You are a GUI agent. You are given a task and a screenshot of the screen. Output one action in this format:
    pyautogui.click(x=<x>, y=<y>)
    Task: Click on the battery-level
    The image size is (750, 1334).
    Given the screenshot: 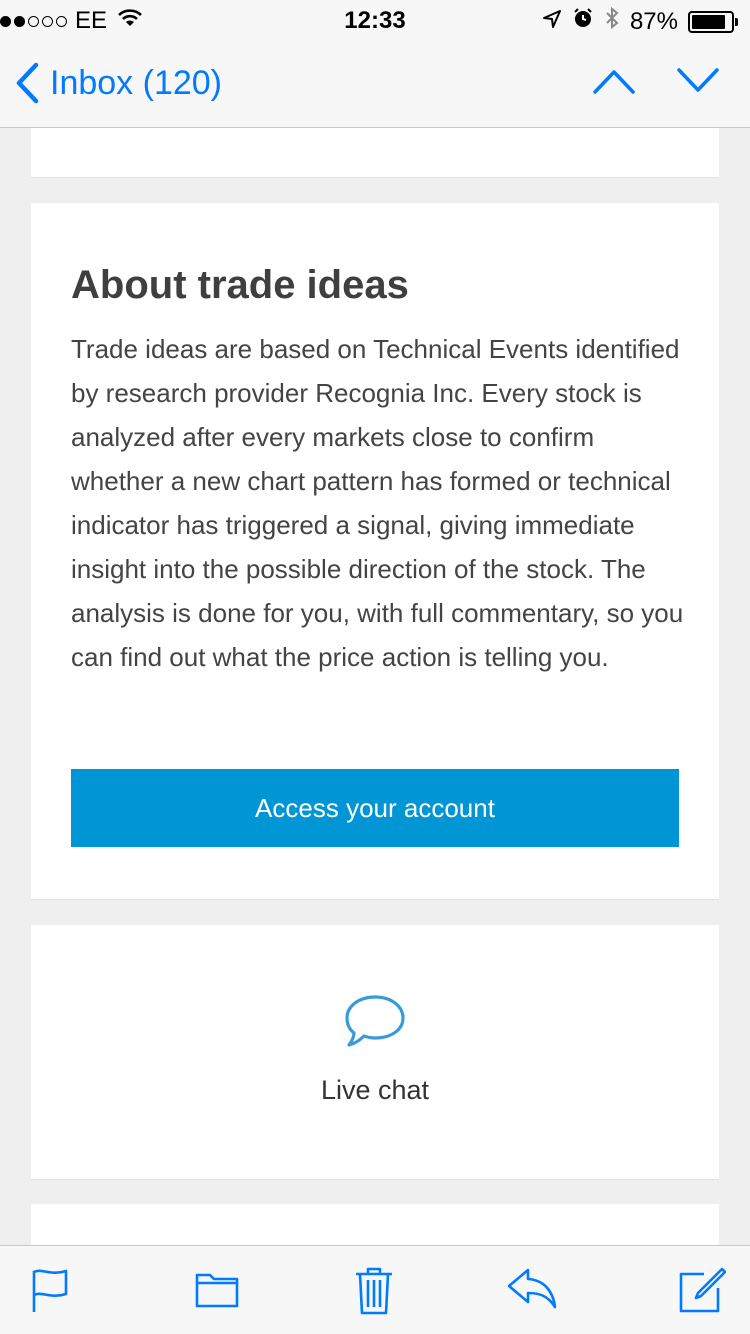 What is the action you would take?
    pyautogui.click(x=709, y=21)
    